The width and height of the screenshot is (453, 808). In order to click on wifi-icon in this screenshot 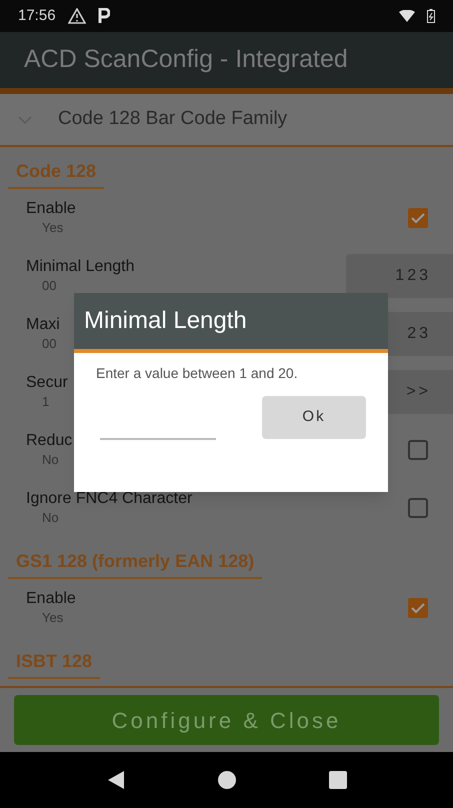, I will do `click(407, 16)`.